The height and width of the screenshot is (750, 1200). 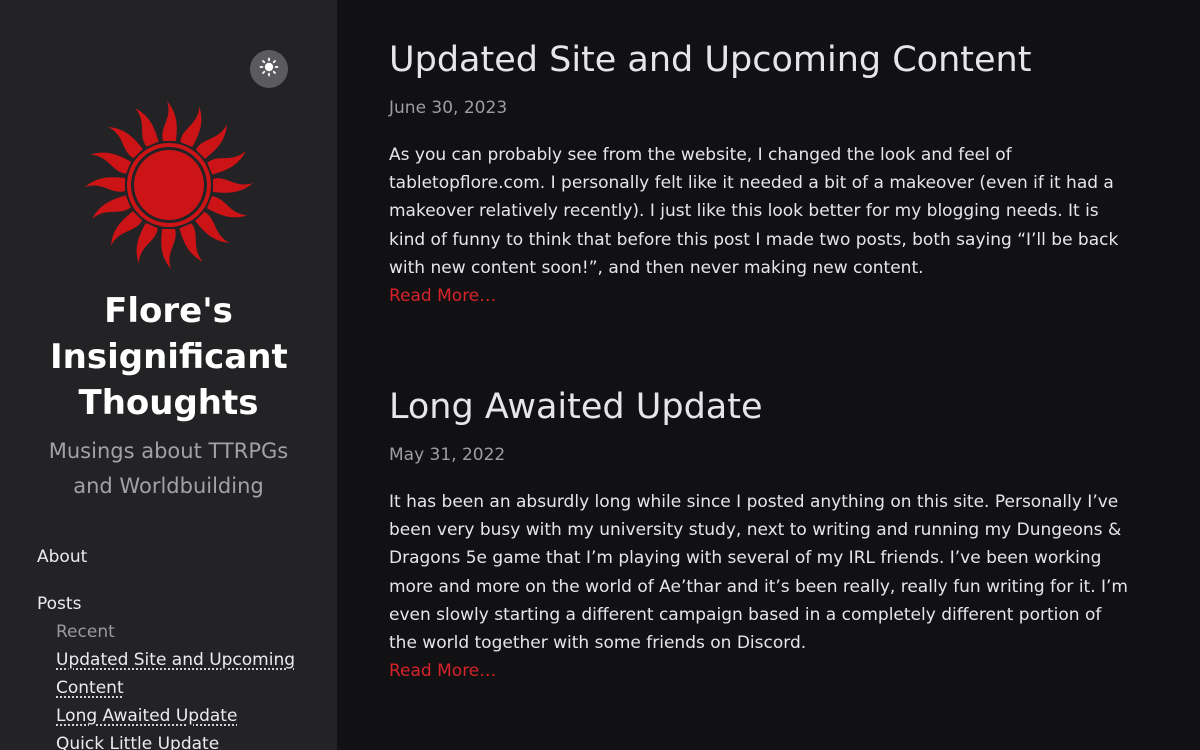 What do you see at coordinates (169, 185) in the screenshot?
I see `red-sun-logo-icon` at bounding box center [169, 185].